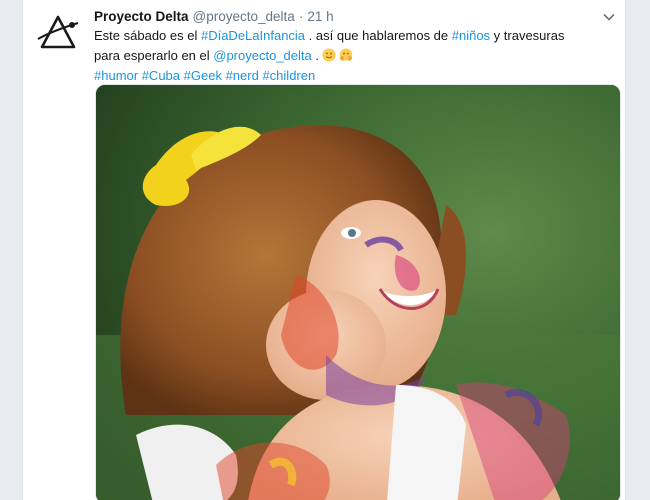 The image size is (650, 500). I want to click on avatar, so click(58, 33).